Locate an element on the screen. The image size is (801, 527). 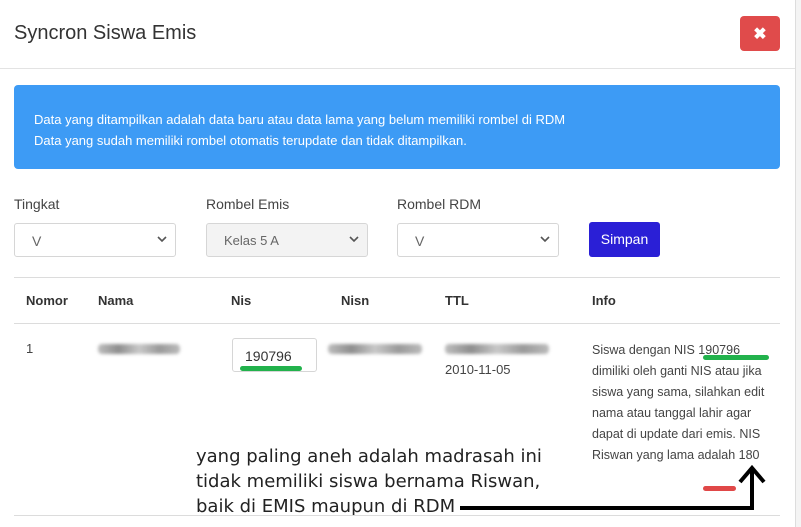
rombel-rdm-select: V is located at coordinates (478, 240).